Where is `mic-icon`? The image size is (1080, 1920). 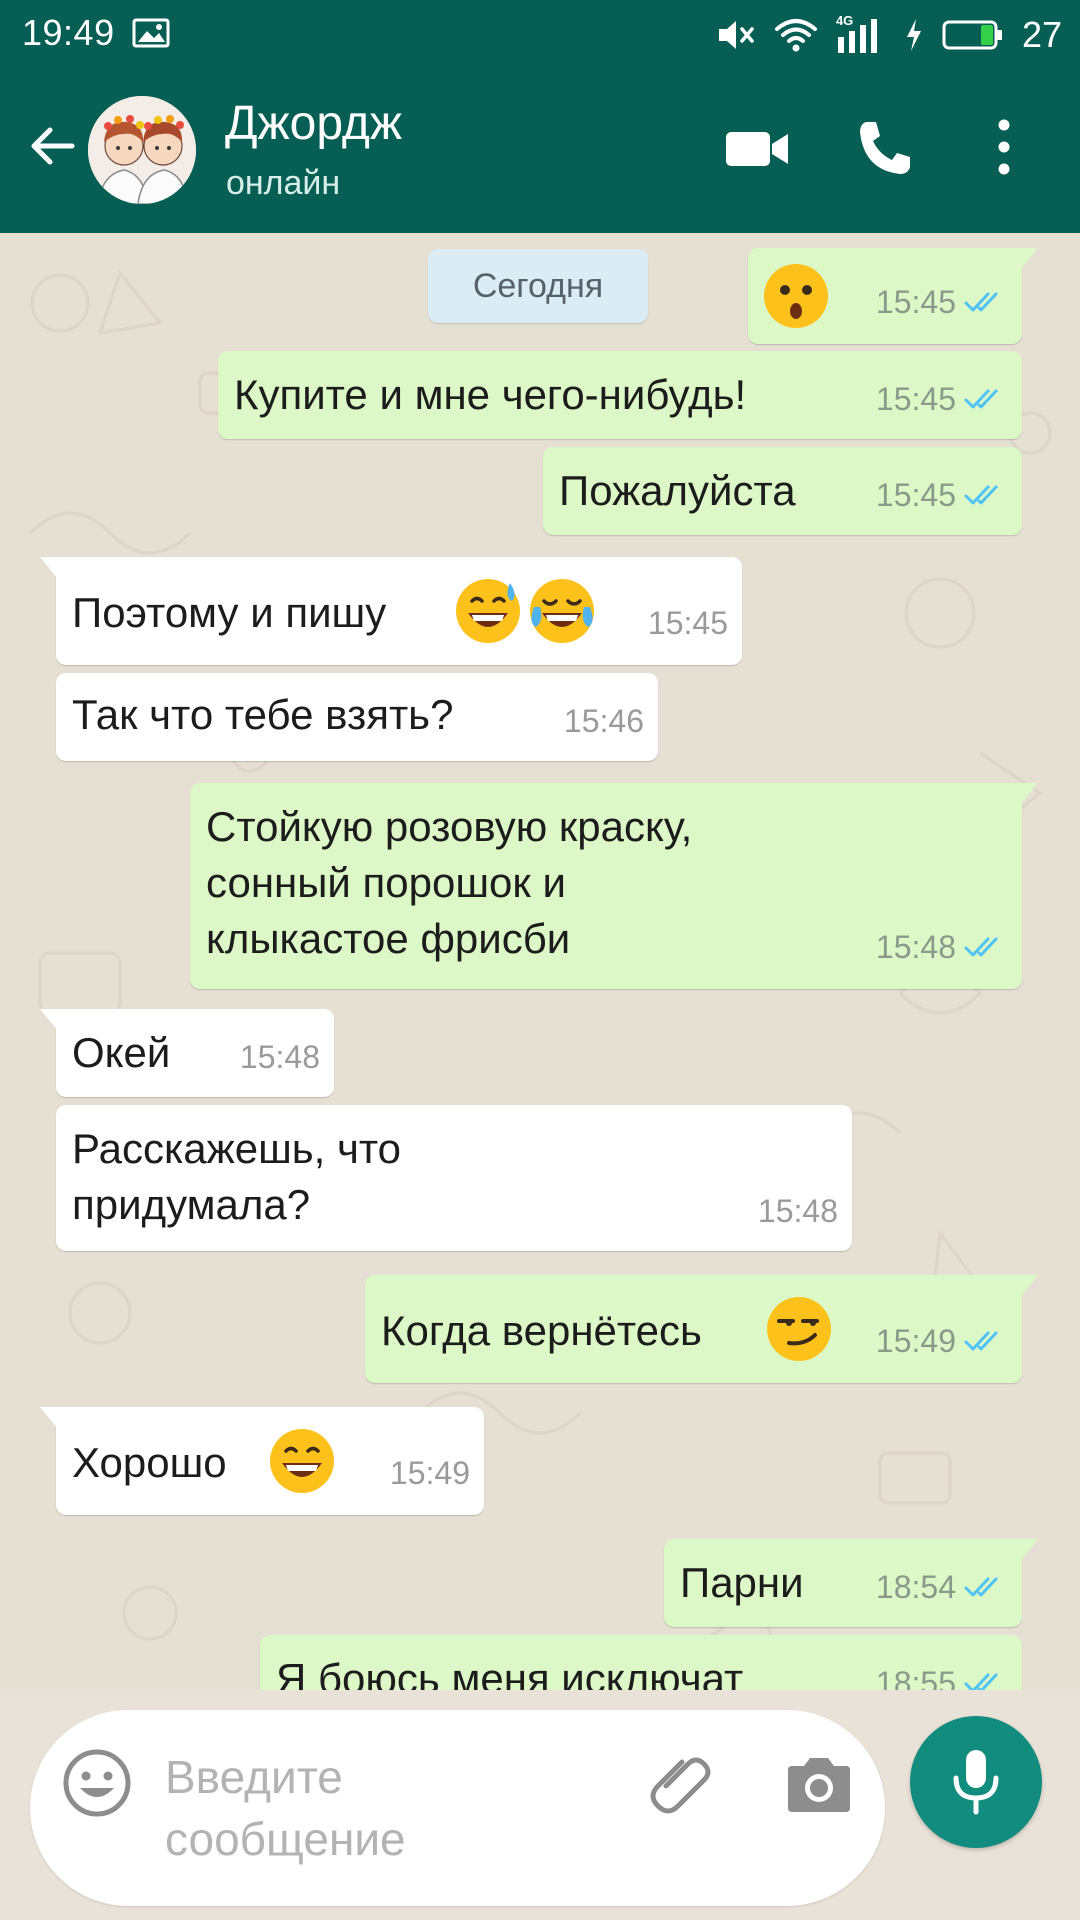 mic-icon is located at coordinates (976, 1782).